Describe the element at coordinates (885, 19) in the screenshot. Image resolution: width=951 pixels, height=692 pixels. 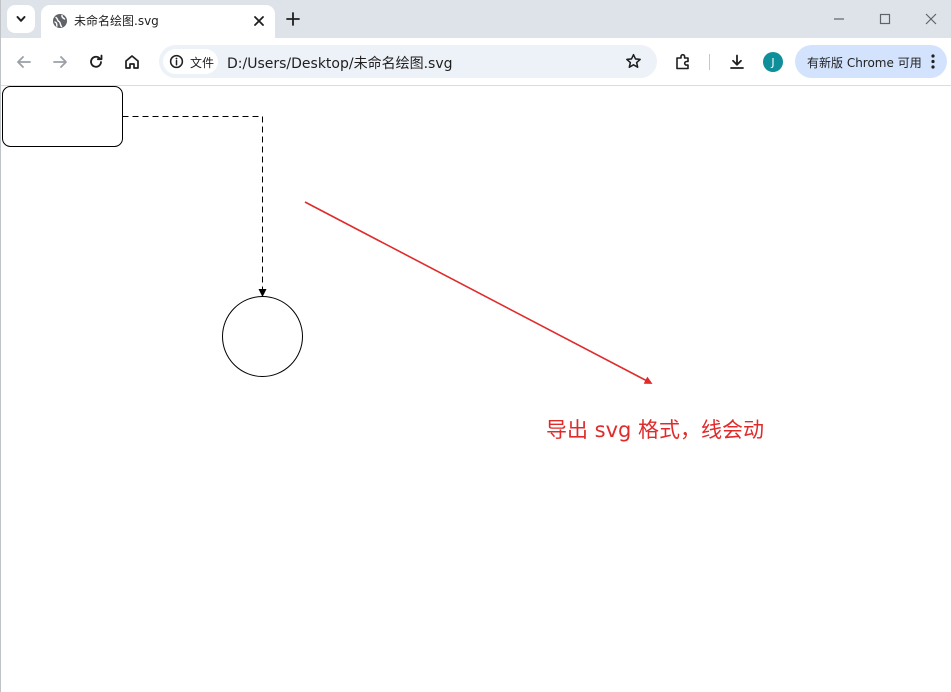
I see `maximize-icon` at that location.